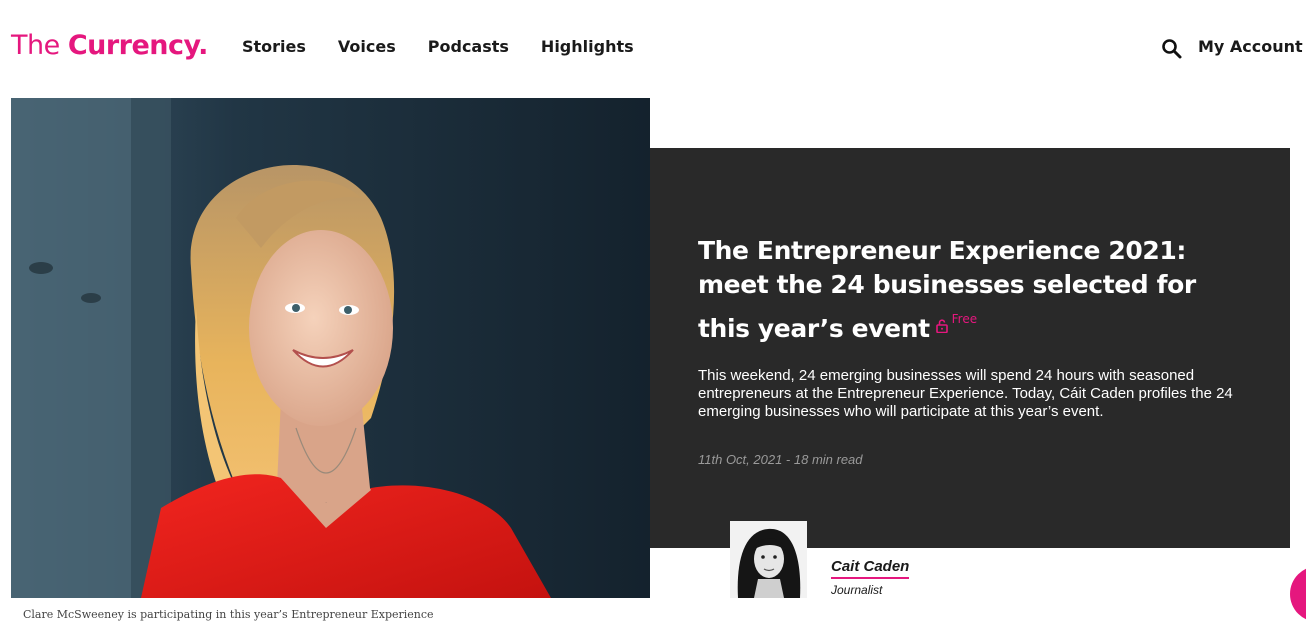 This screenshot has height=638, width=1306. I want to click on free-badge: Free, so click(956, 319).